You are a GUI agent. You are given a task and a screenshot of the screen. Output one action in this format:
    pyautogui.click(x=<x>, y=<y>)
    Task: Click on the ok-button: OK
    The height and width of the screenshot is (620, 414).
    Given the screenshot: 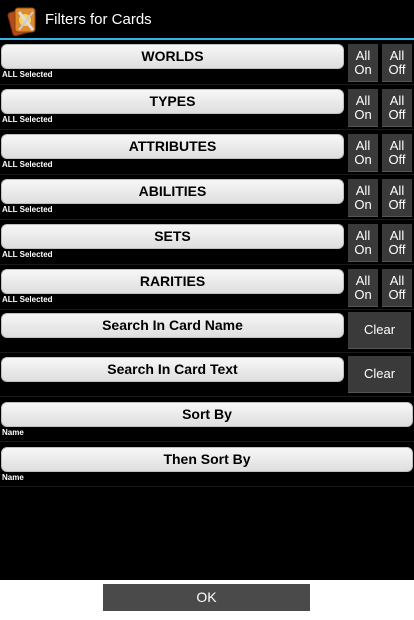 What is the action you would take?
    pyautogui.click(x=206, y=597)
    